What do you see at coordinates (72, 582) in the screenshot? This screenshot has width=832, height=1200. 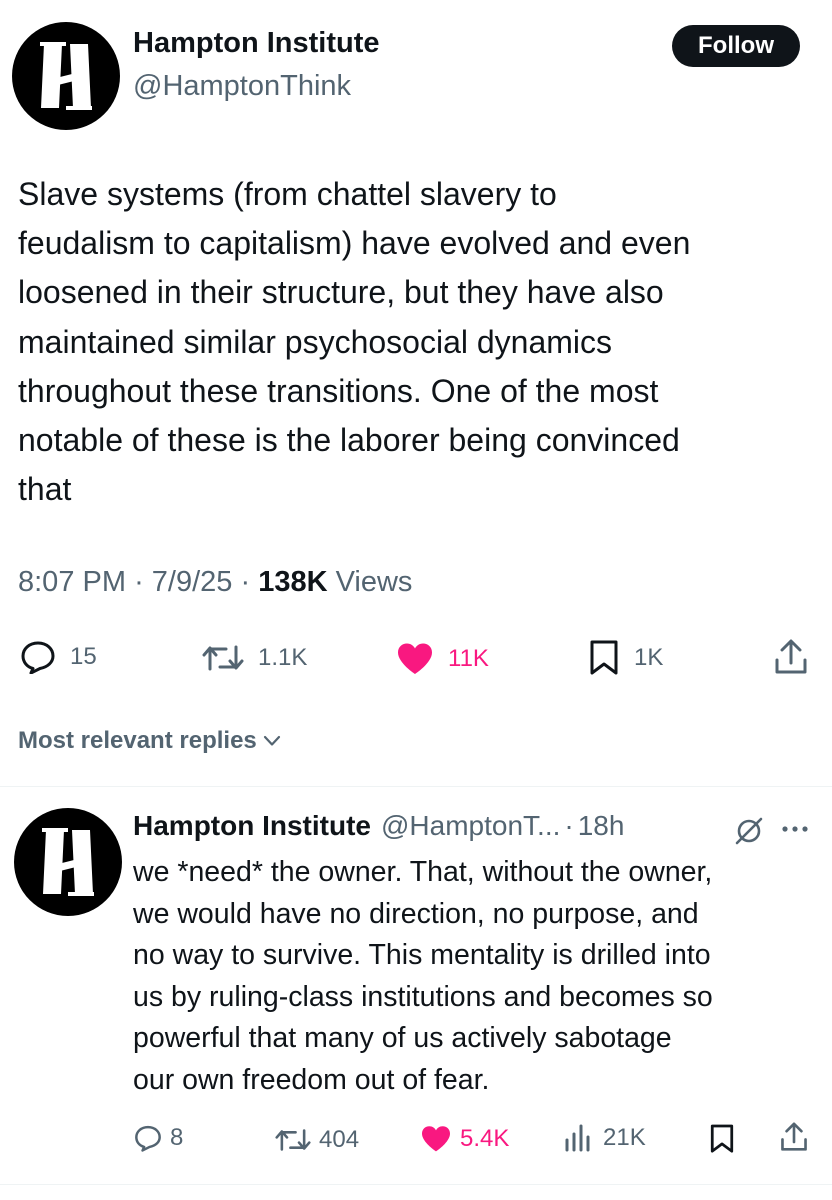 I see `post-time: 8:07 PM` at bounding box center [72, 582].